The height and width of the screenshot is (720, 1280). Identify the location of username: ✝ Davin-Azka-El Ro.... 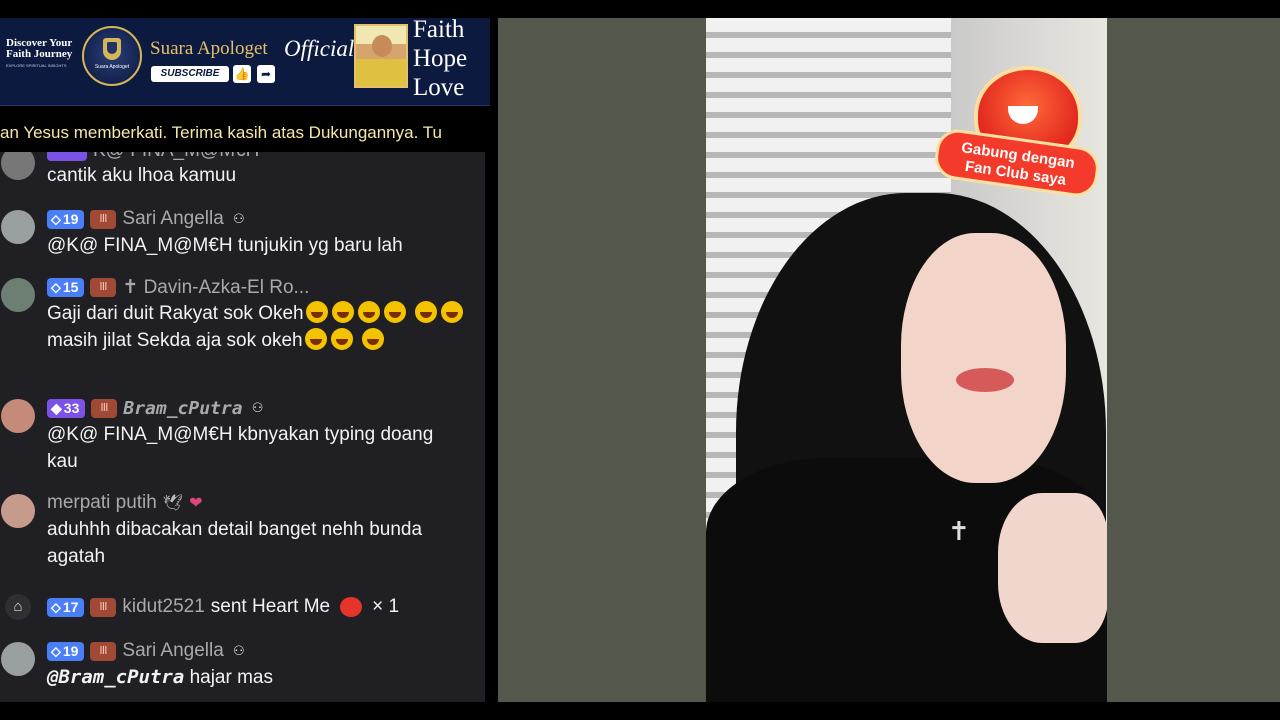
(215, 287).